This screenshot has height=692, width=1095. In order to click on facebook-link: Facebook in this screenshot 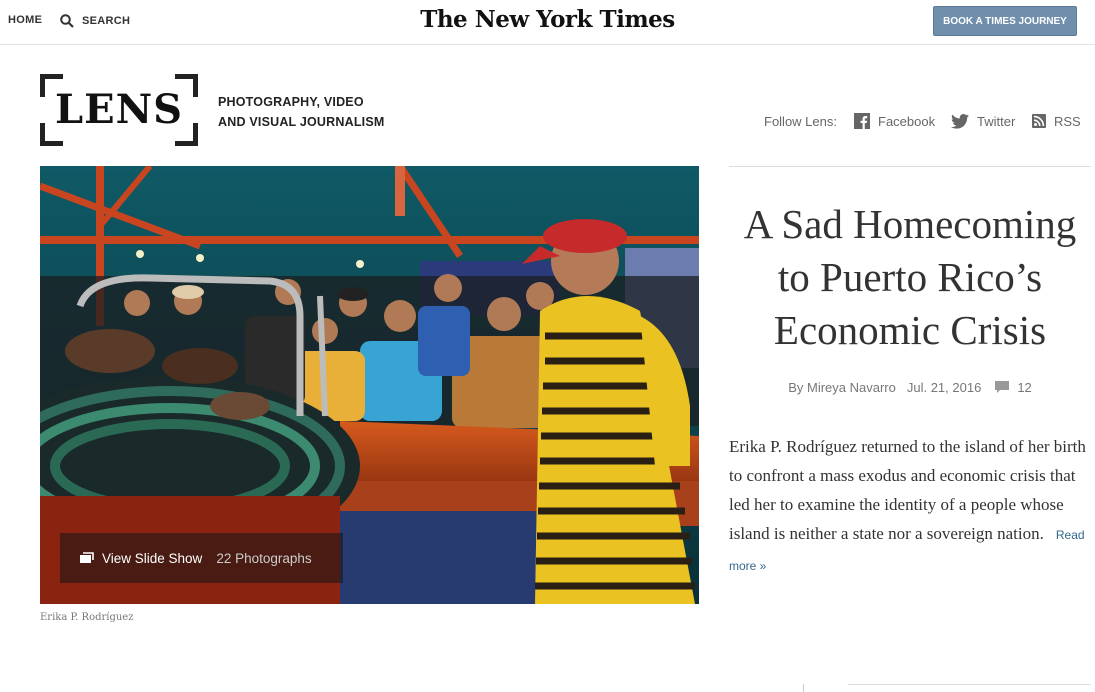, I will do `click(894, 121)`.